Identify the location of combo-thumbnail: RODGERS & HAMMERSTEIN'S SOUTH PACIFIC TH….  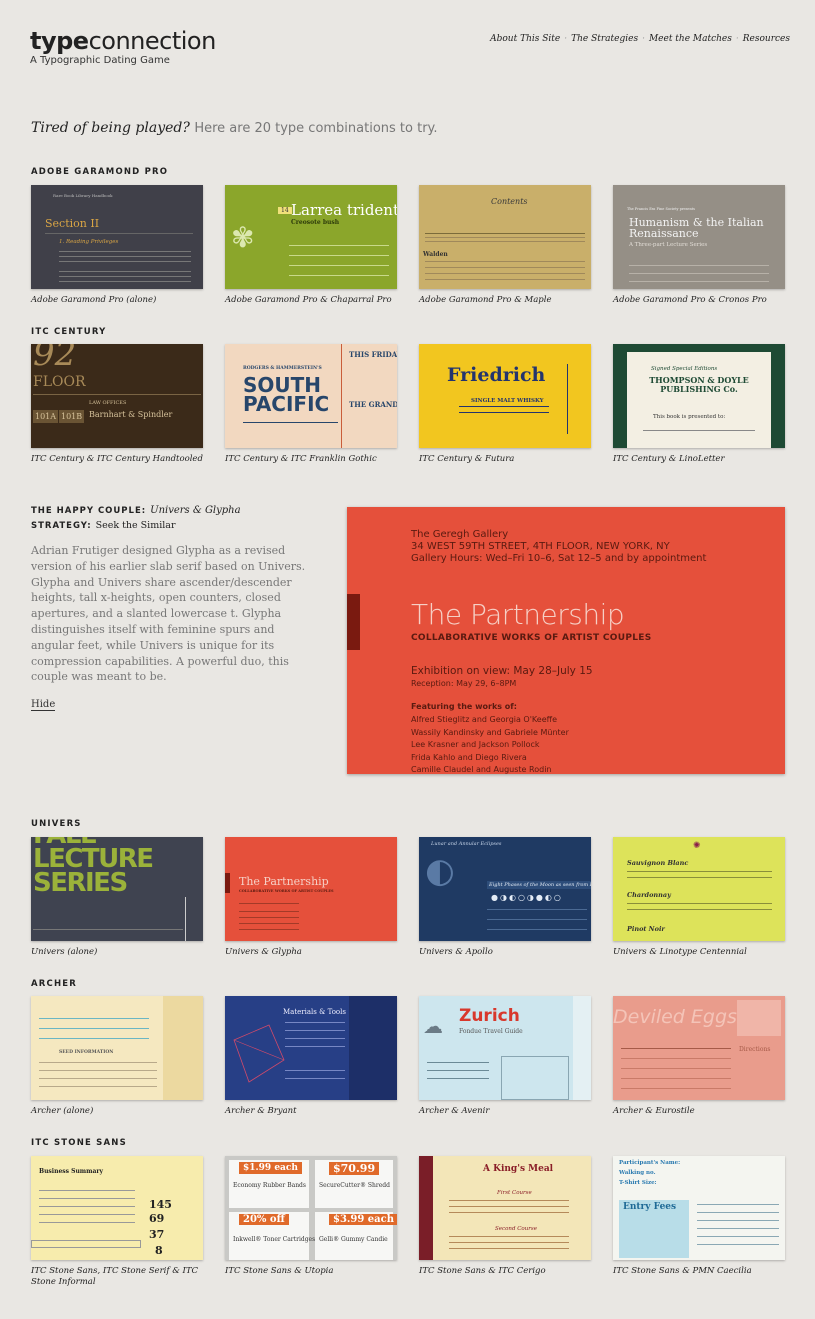
(311, 396).